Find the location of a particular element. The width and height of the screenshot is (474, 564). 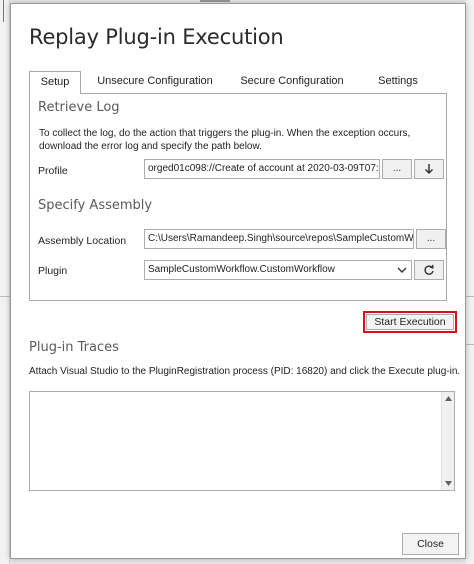

start-execution-label: Start Execution is located at coordinates (410, 322).